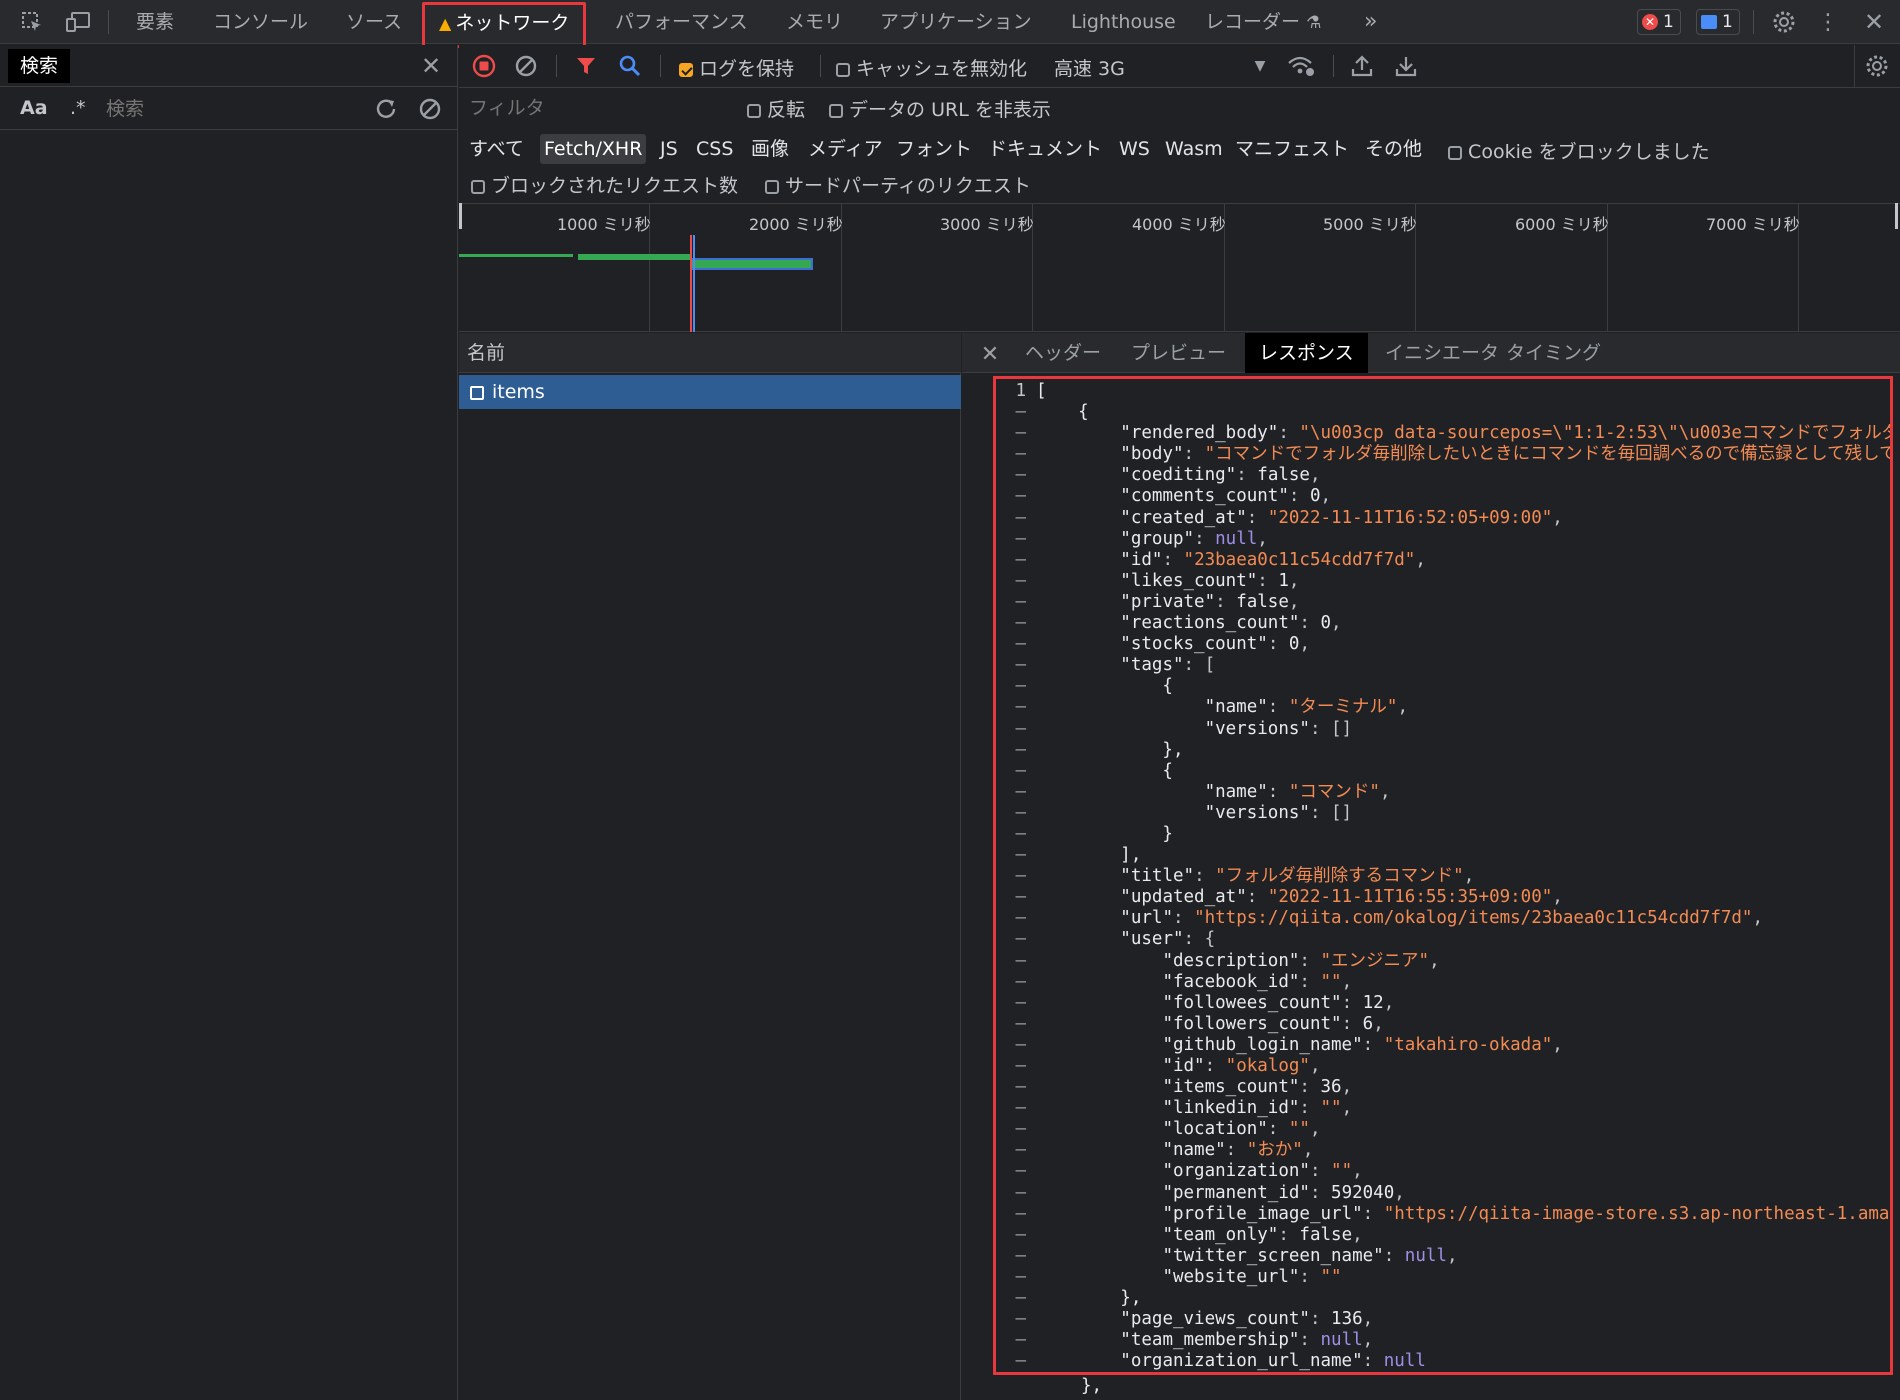  What do you see at coordinates (1553, 353) in the screenshot?
I see `tab-timing: タイミング` at bounding box center [1553, 353].